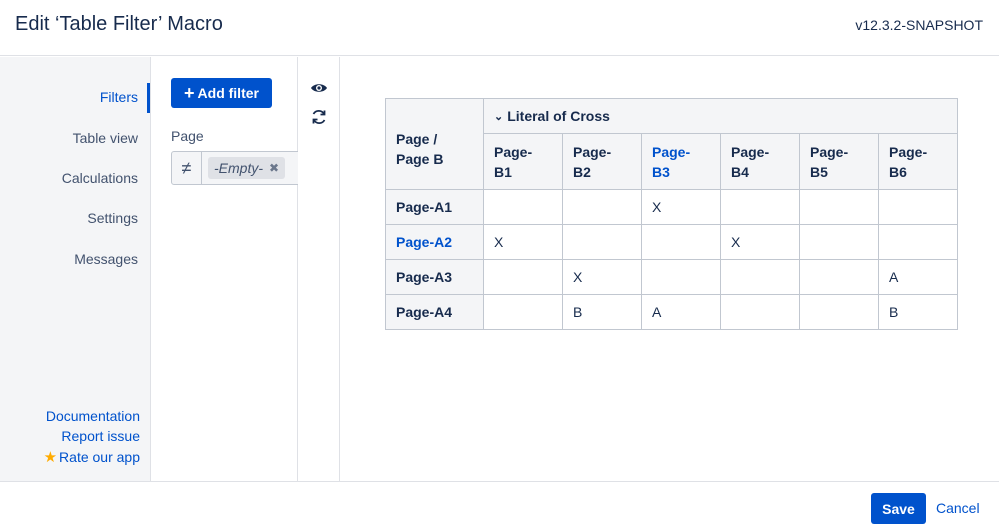 Image resolution: width=999 pixels, height=531 pixels. Describe the element at coordinates (582, 171) in the screenshot. I see `column-header-line2: B2` at that location.